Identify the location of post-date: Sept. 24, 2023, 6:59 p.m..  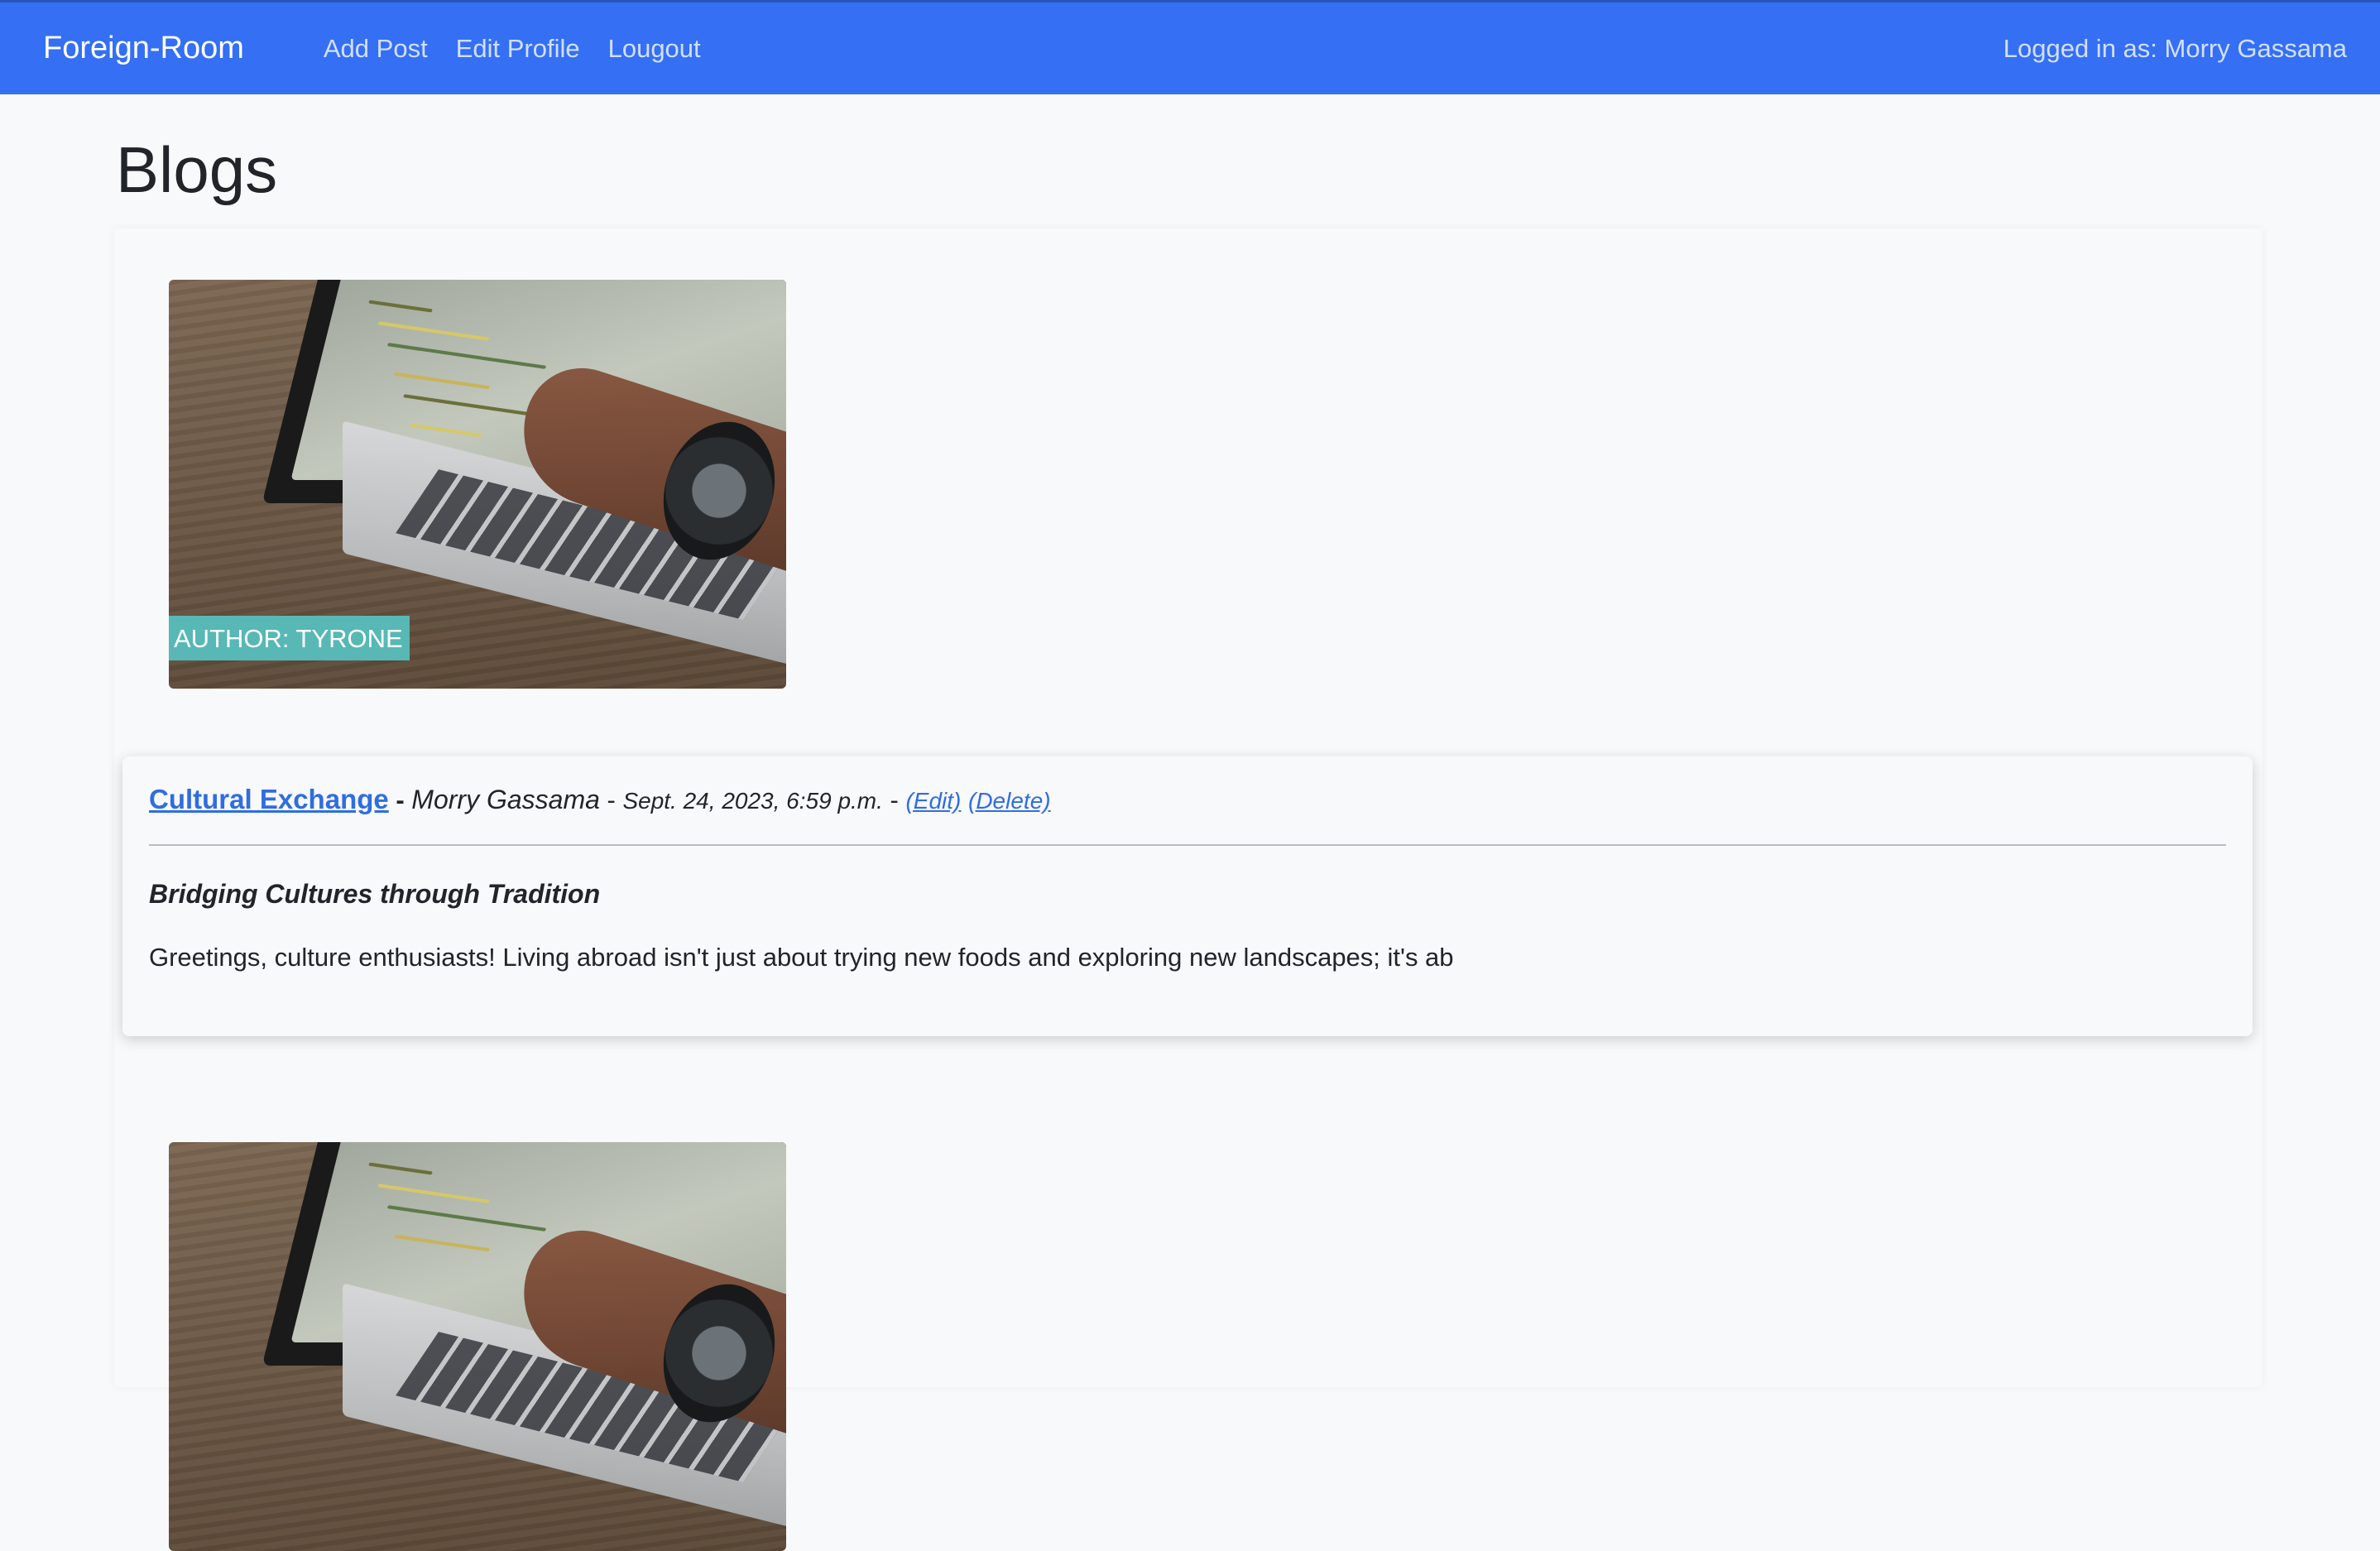
(752, 801).